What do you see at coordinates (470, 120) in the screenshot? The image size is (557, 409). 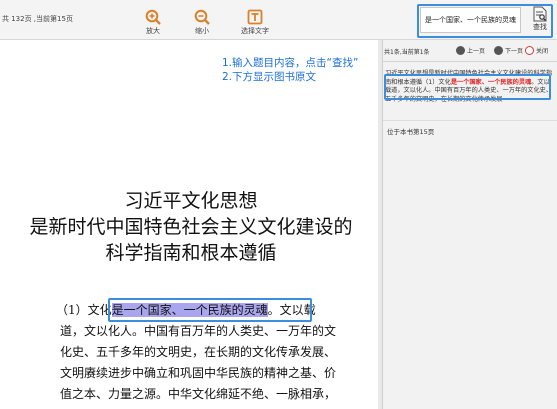 I see `divider` at bounding box center [470, 120].